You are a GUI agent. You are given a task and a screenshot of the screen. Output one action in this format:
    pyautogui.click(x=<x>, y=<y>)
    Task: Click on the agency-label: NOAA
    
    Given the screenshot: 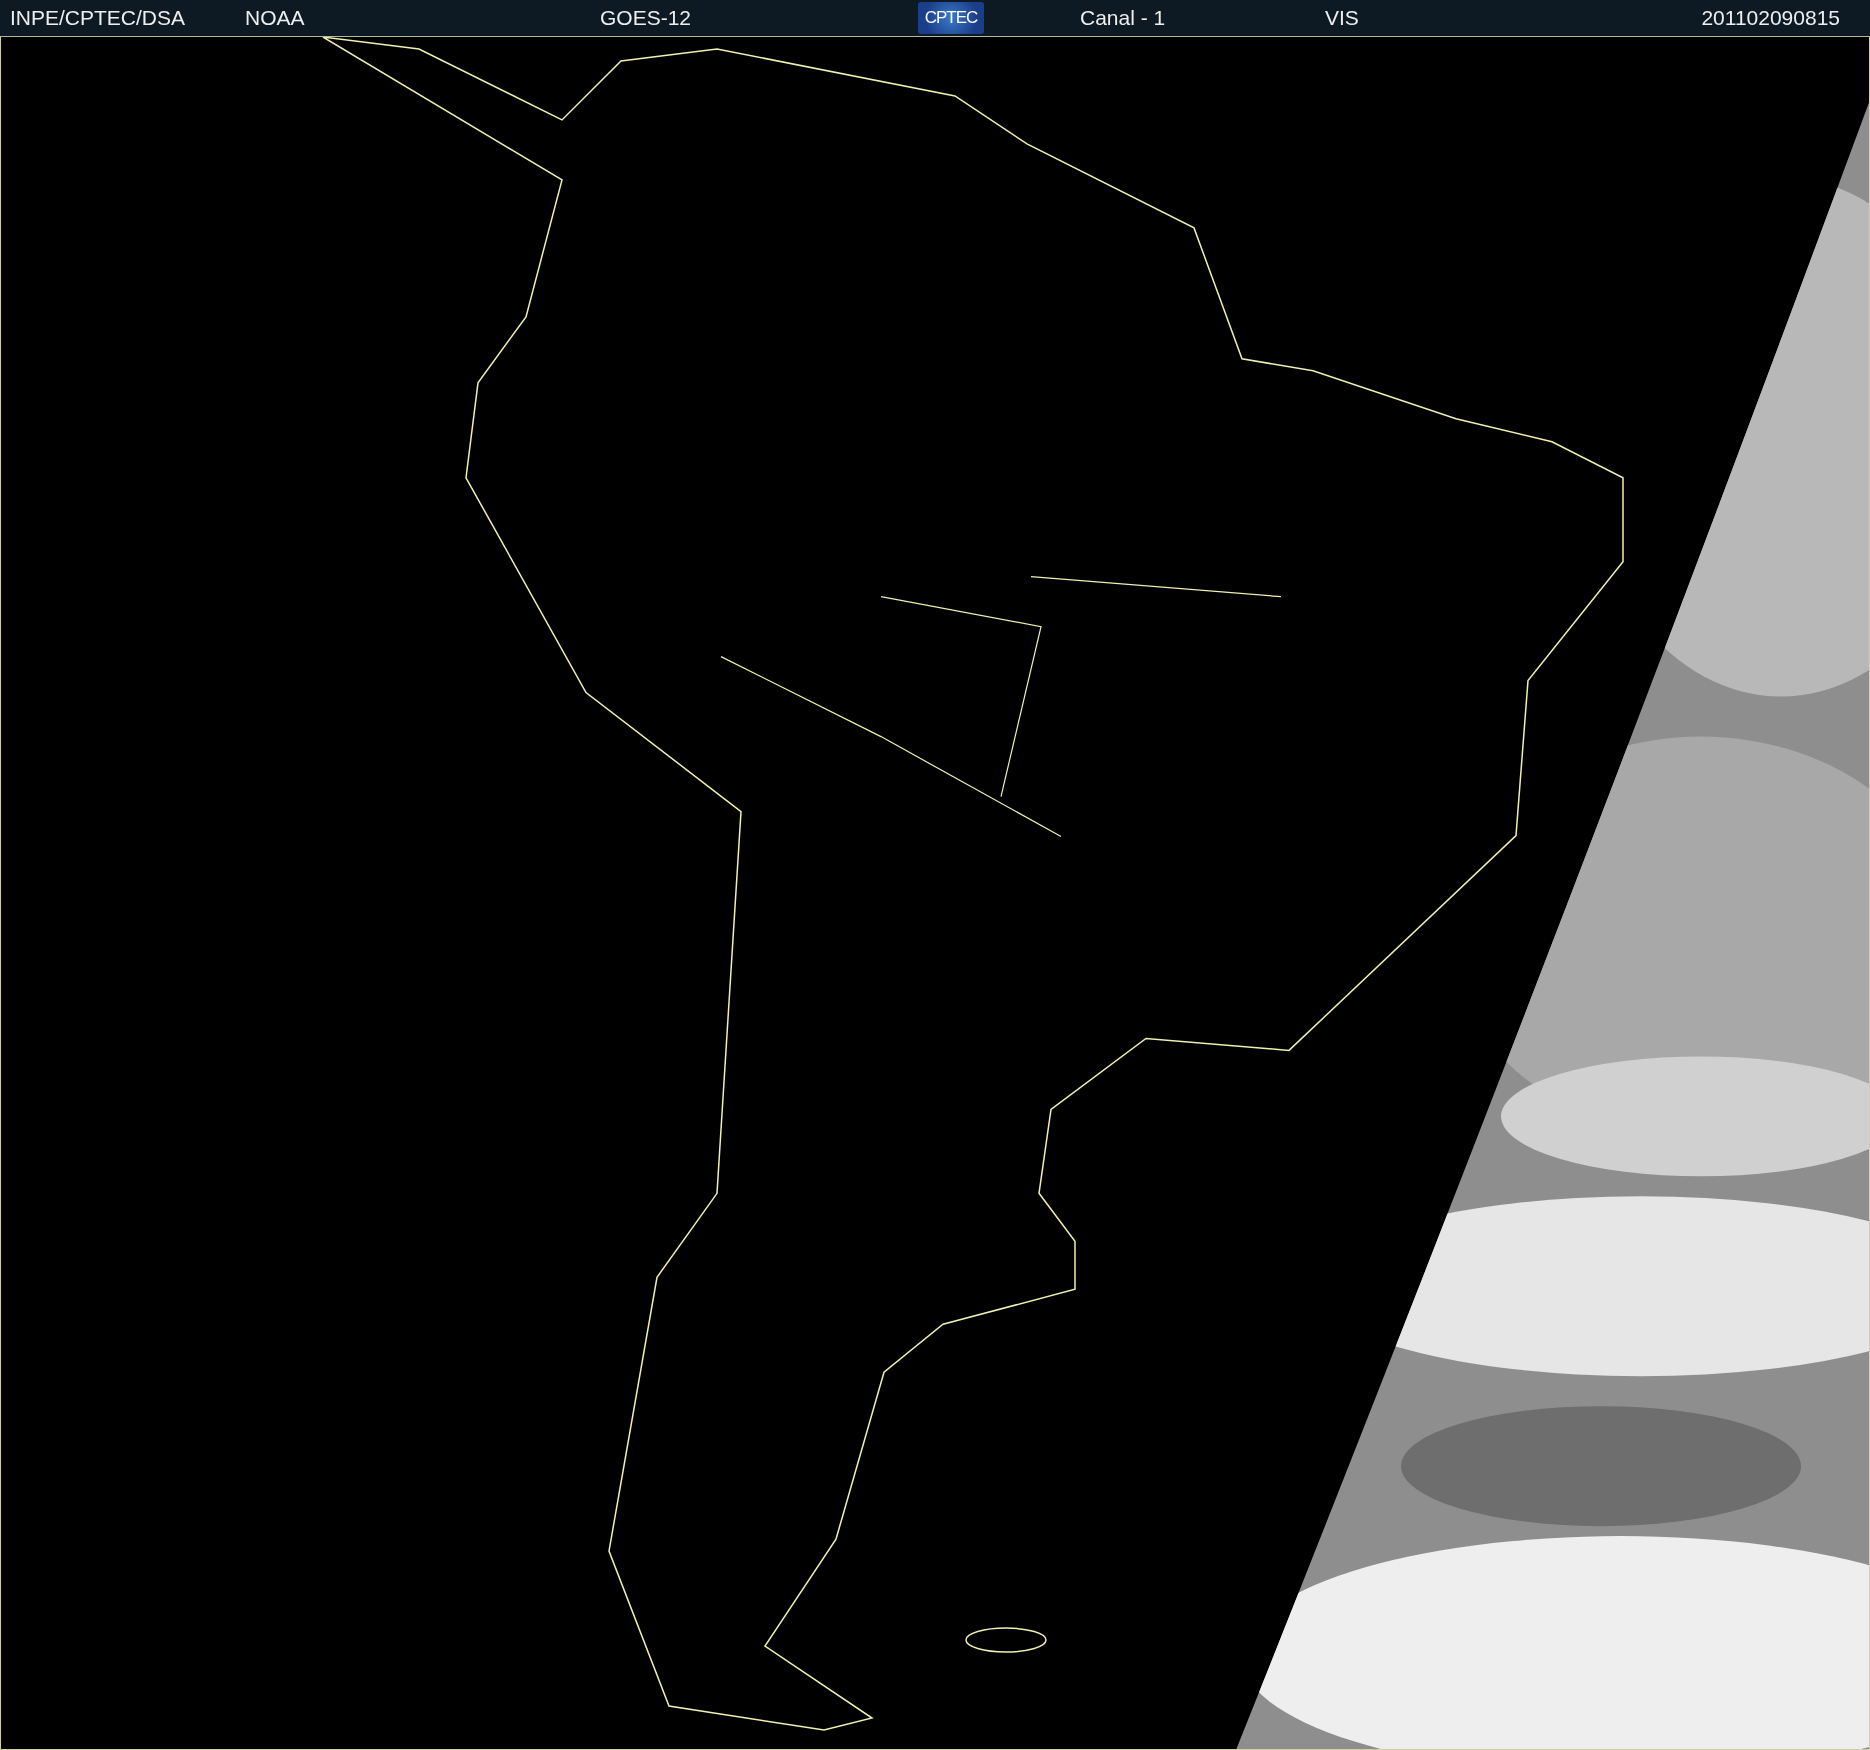 What is the action you would take?
    pyautogui.click(x=275, y=18)
    